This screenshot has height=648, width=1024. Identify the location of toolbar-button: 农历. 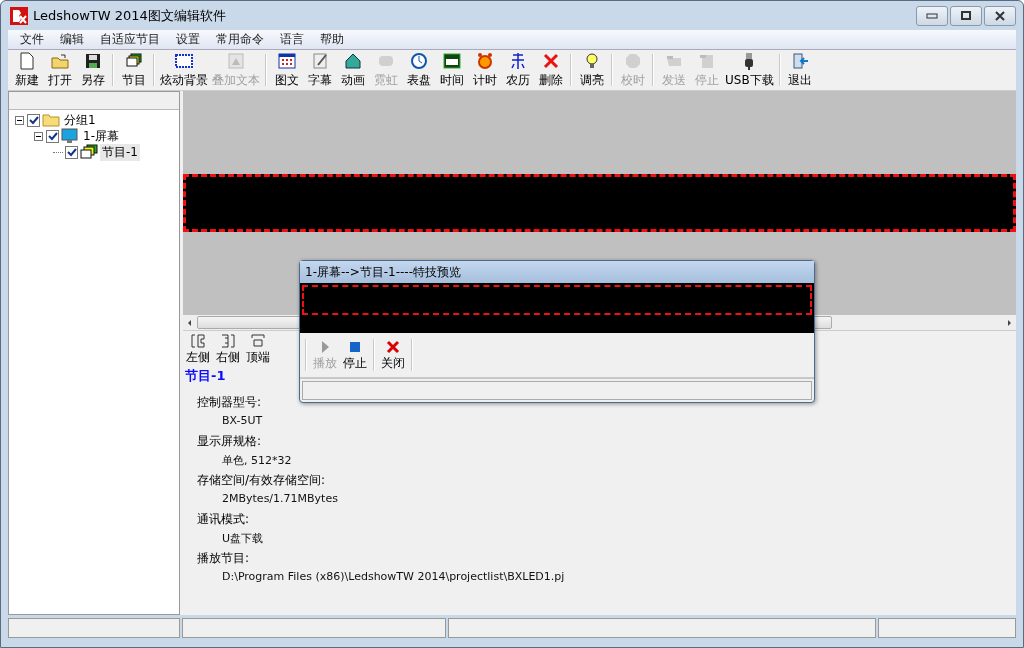
(517, 70).